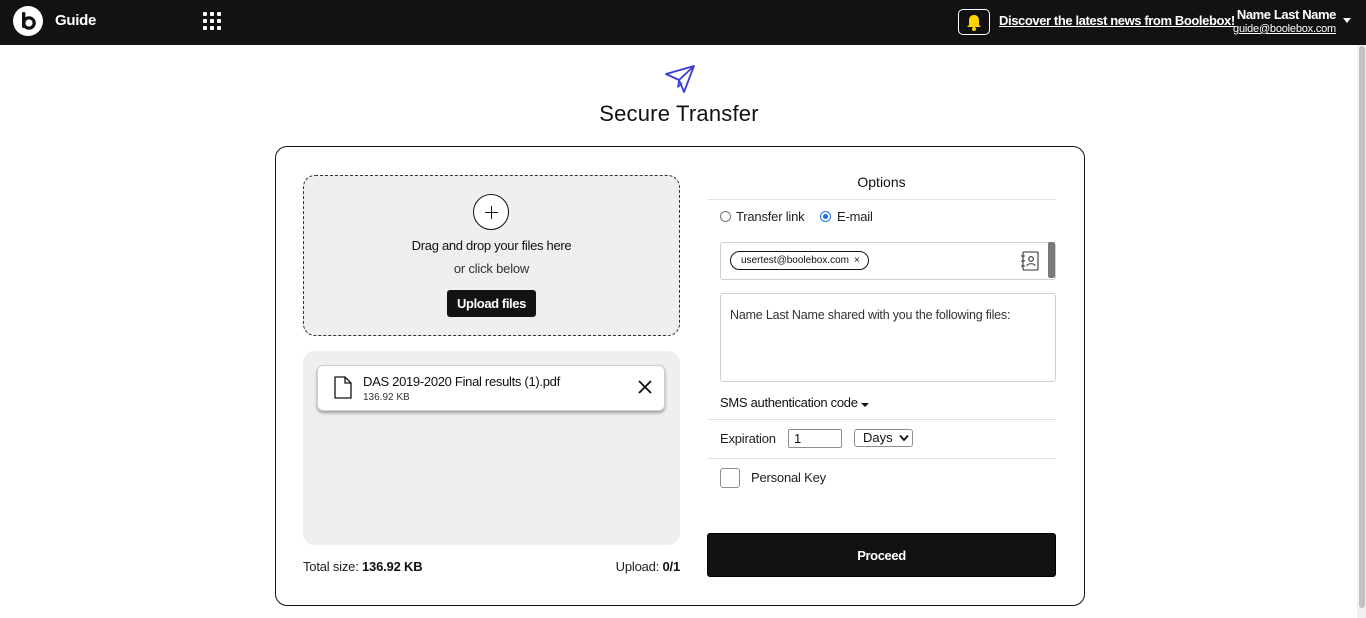 The width and height of the screenshot is (1366, 618). What do you see at coordinates (974, 22) in the screenshot?
I see `notification-bell-icon` at bounding box center [974, 22].